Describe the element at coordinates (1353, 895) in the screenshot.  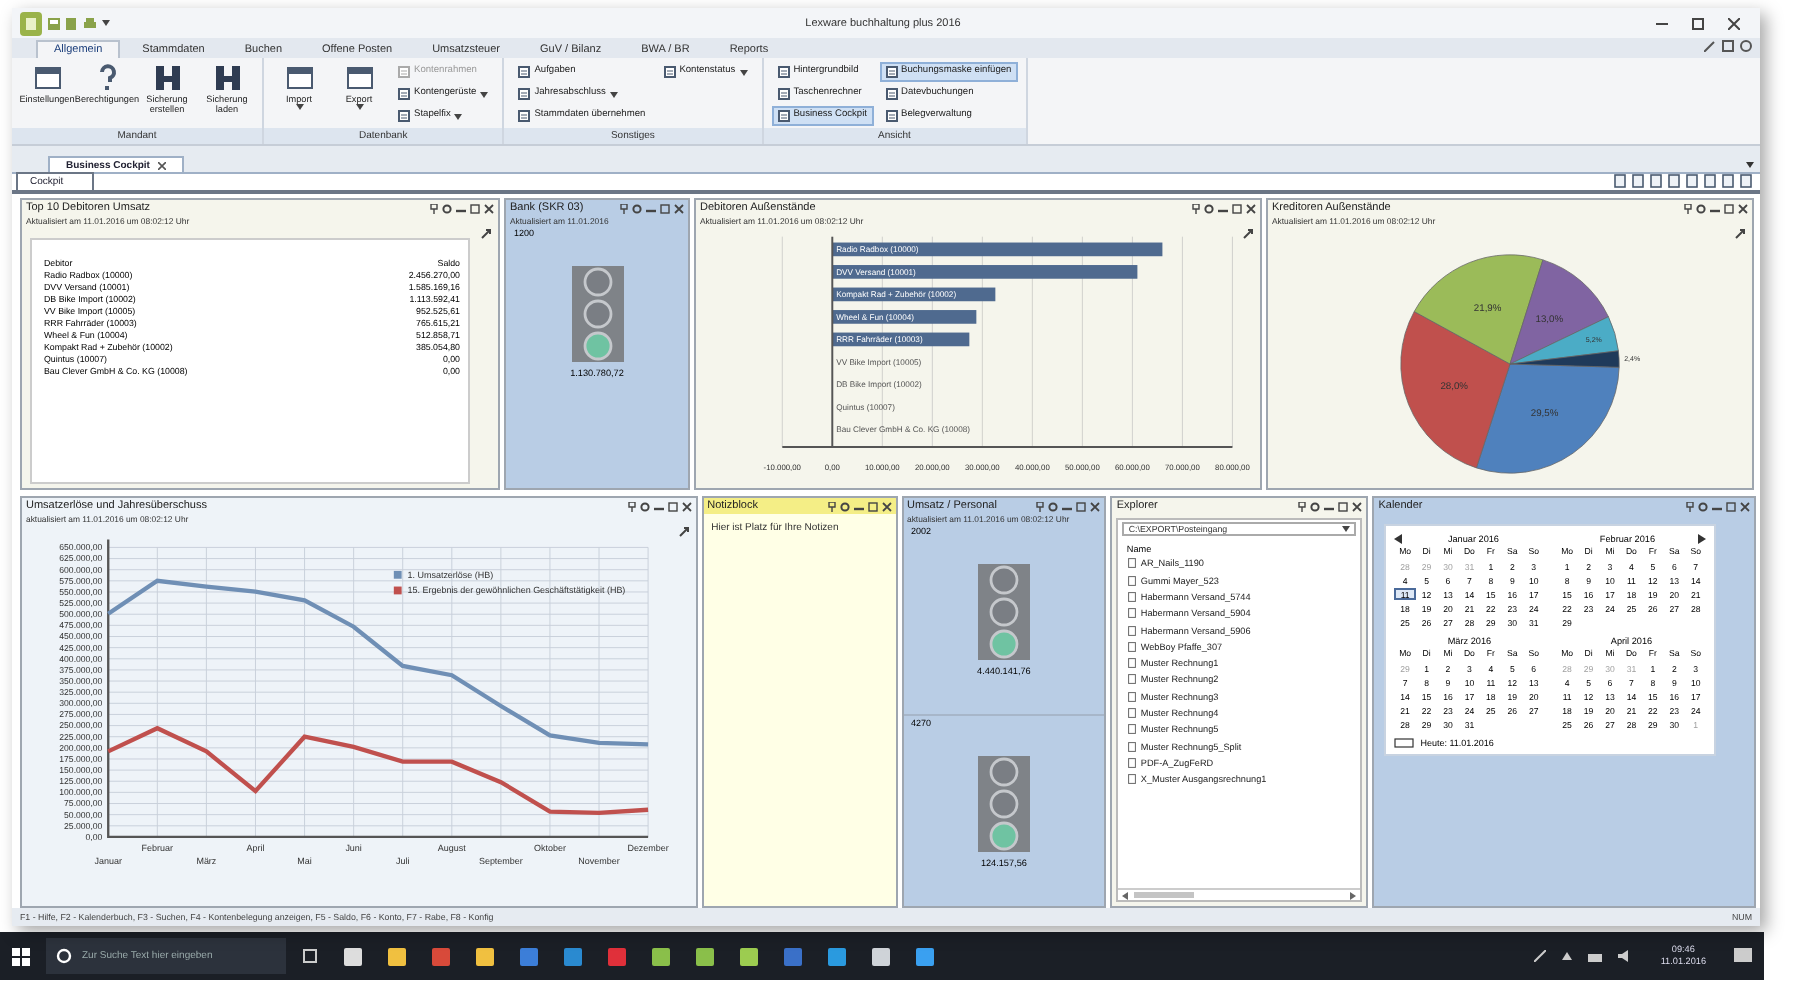
I see `right-arrow-icon` at that location.